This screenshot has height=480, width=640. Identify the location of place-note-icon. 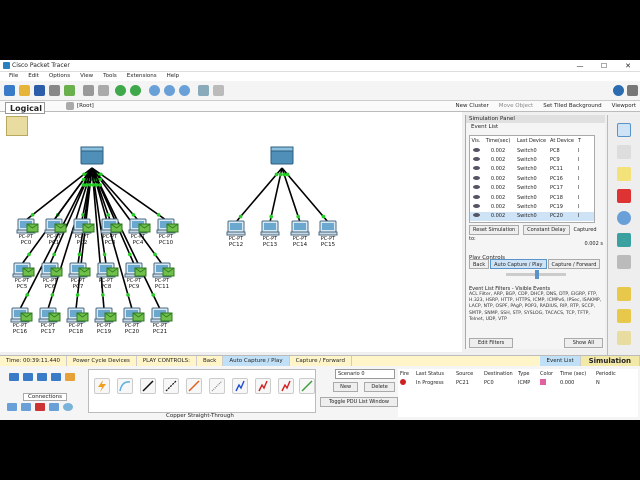
(624, 174).